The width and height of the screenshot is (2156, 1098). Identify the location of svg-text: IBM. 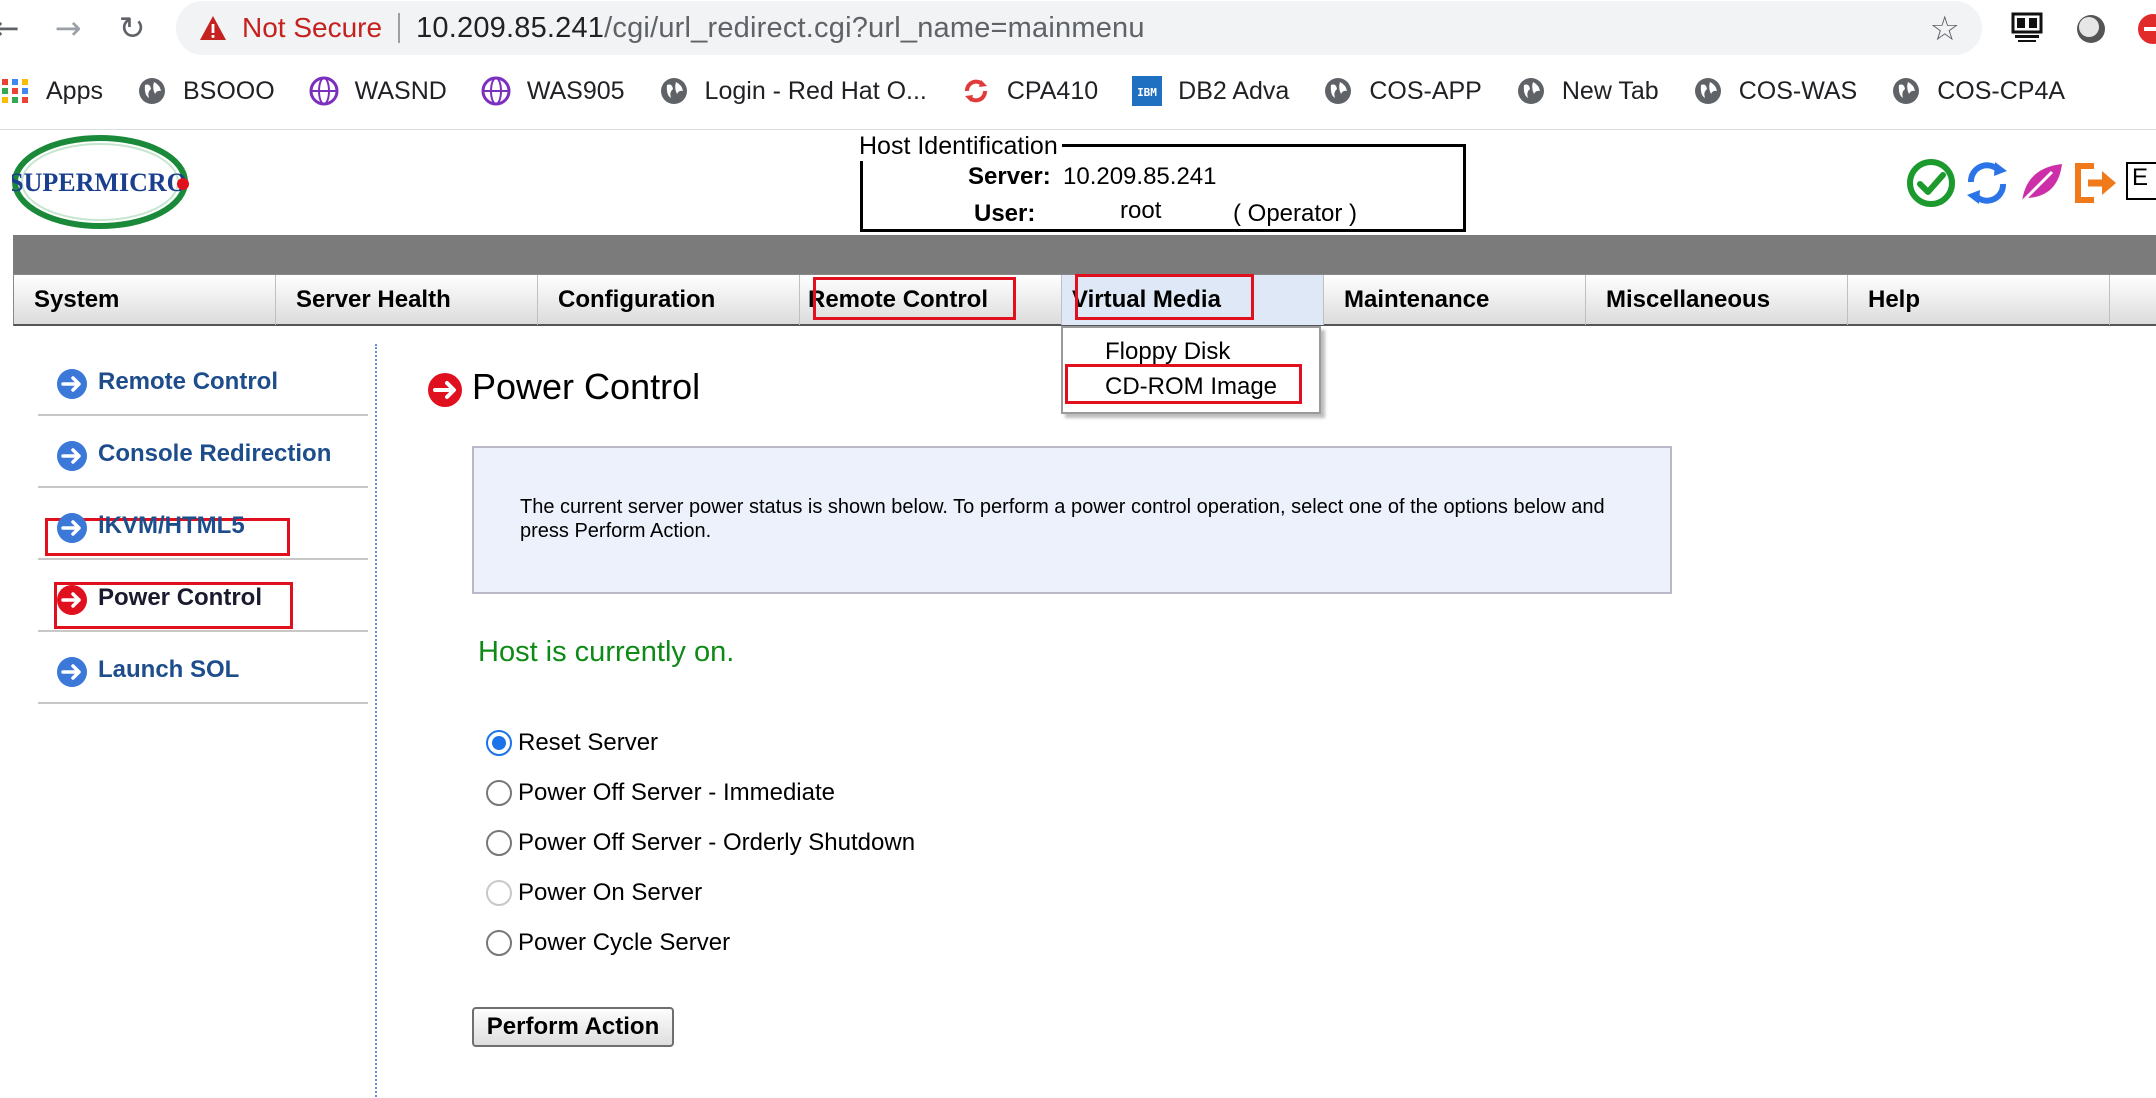
(1147, 92).